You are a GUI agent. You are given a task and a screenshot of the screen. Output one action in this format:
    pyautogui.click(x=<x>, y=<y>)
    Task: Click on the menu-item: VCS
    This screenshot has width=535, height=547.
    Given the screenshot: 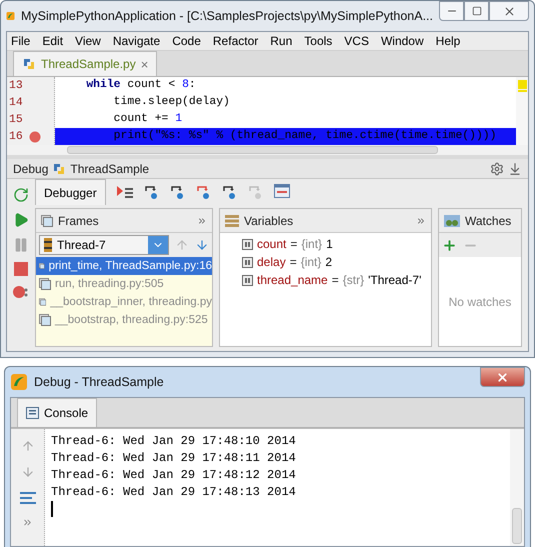 What is the action you would take?
    pyautogui.click(x=356, y=41)
    